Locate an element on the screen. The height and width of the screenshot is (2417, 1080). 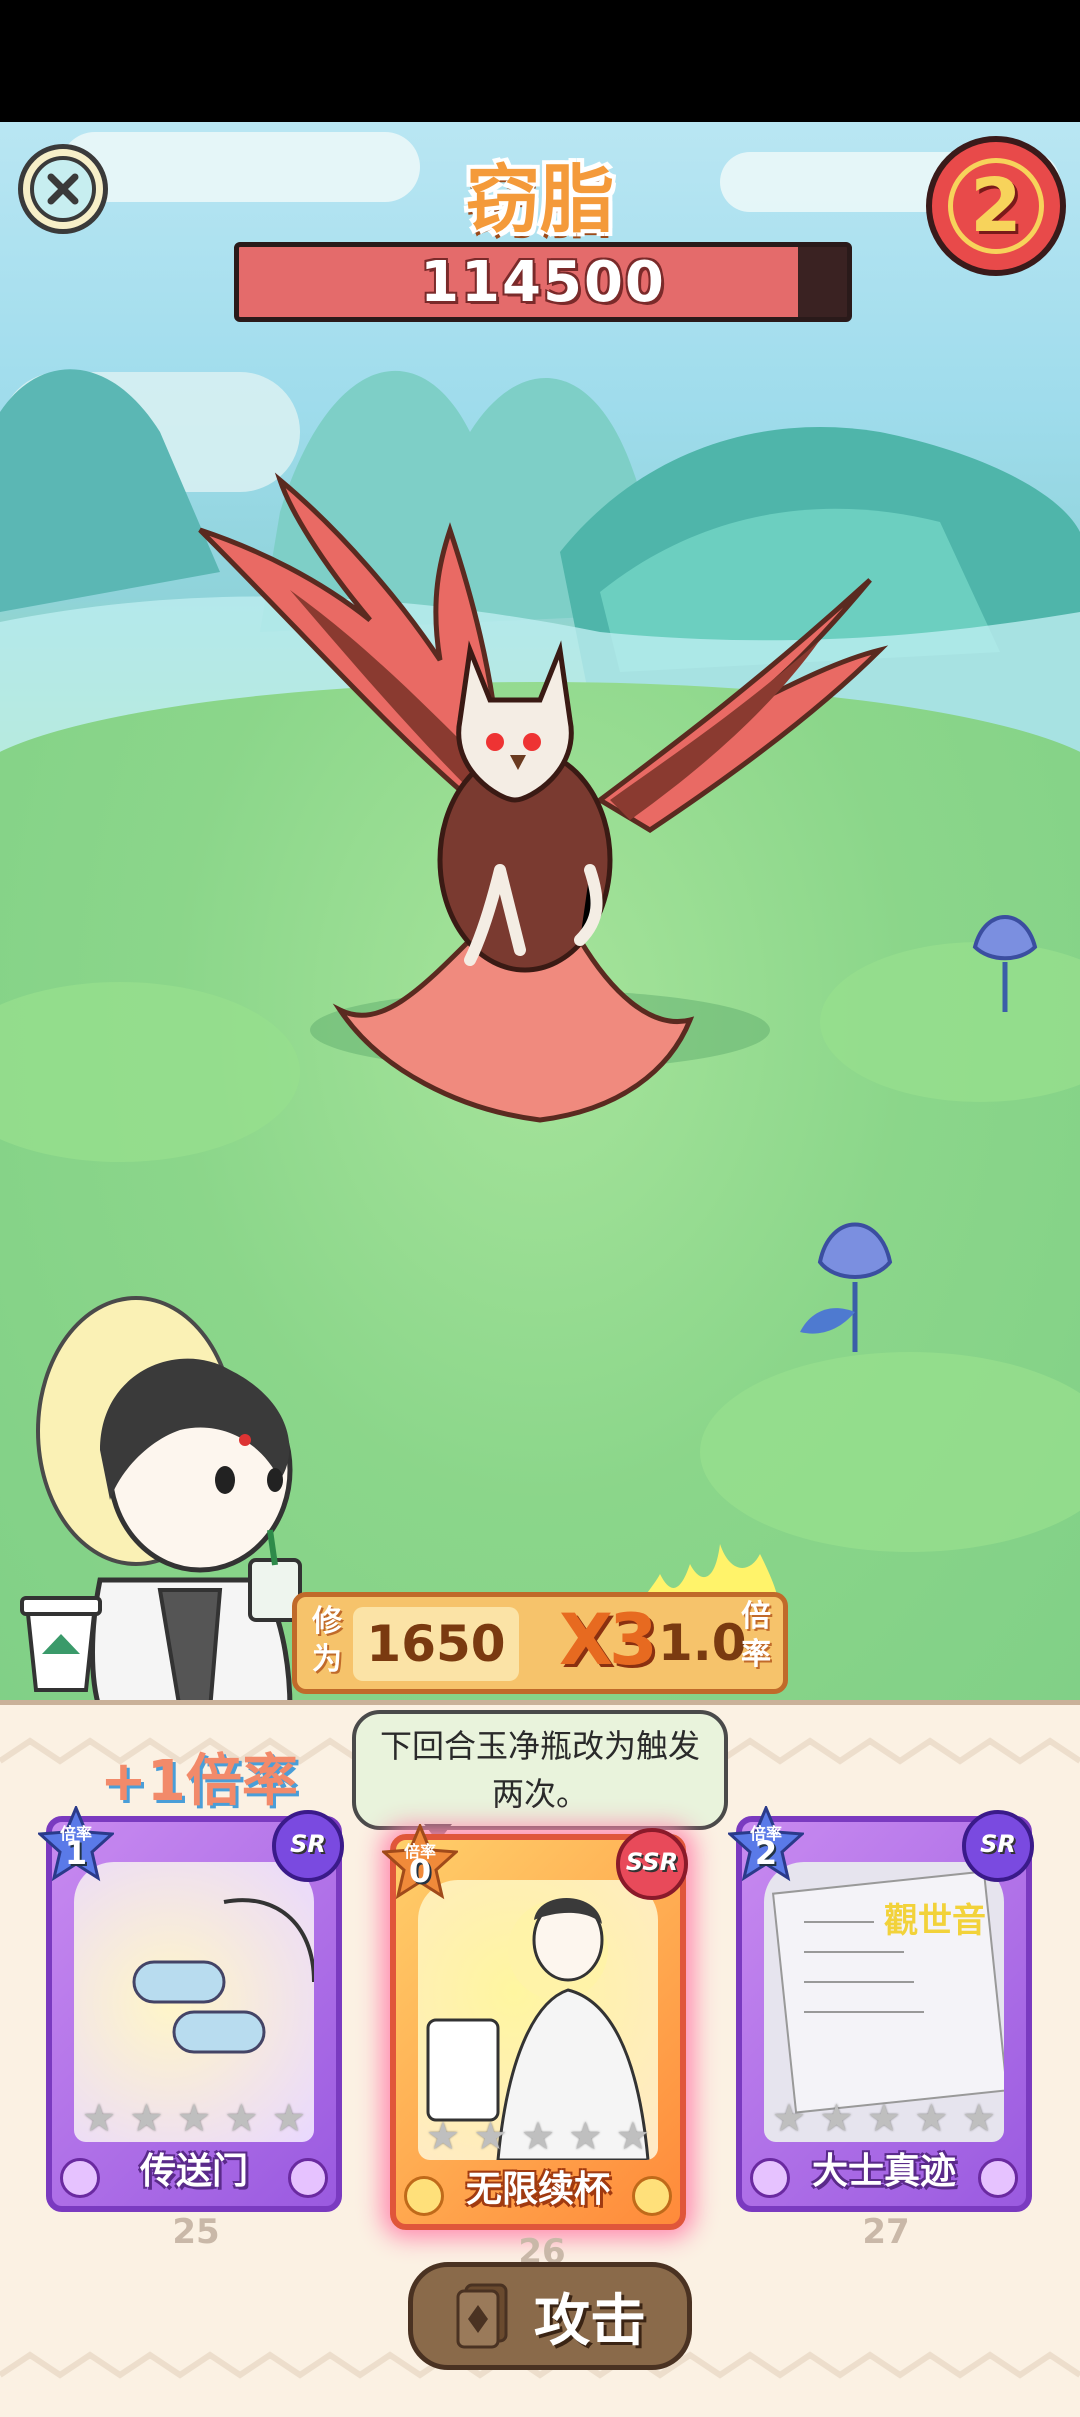
attack-label: 攻击 is located at coordinates (590, 2321).